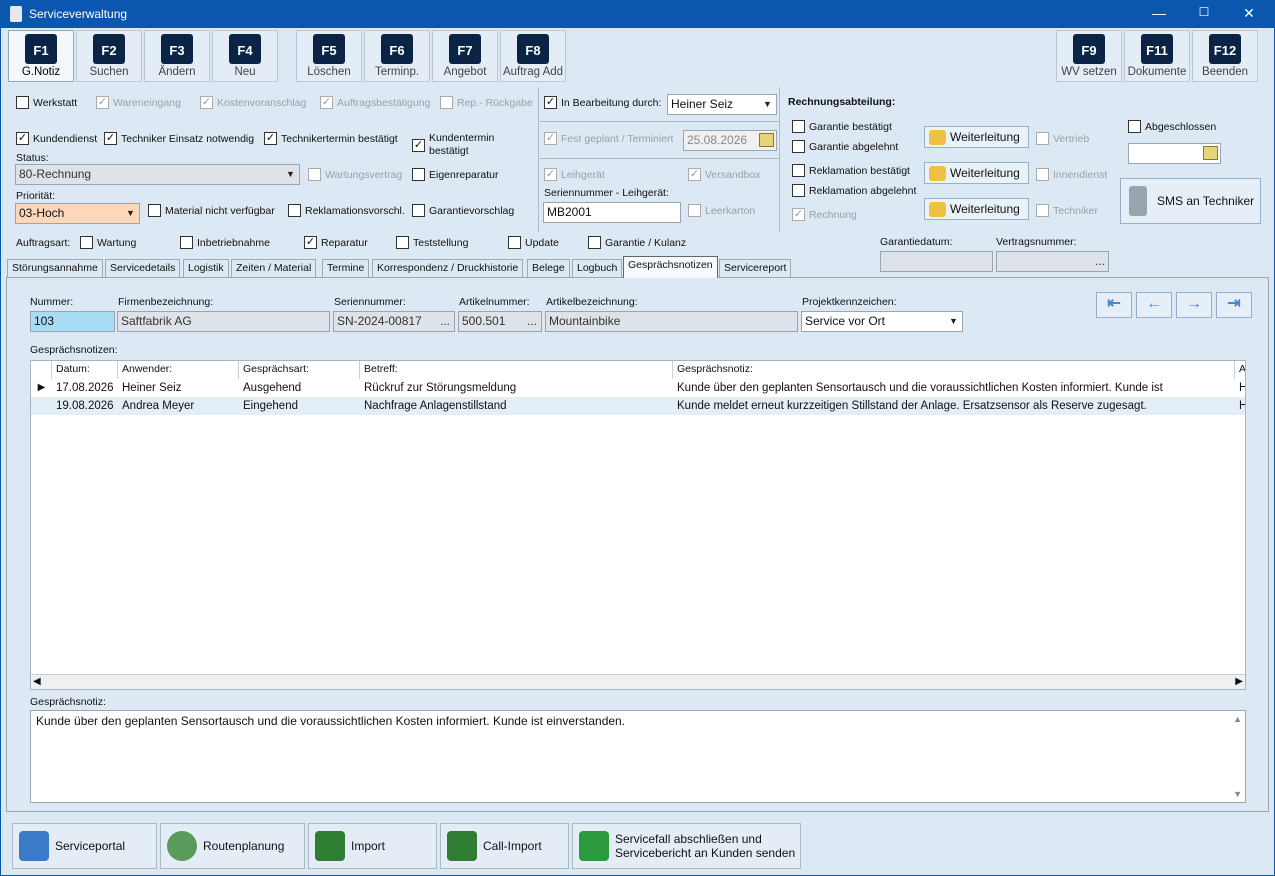 Image resolution: width=1275 pixels, height=876 pixels. What do you see at coordinates (597, 268) in the screenshot?
I see `tab-logbuch: Logbuch` at bounding box center [597, 268].